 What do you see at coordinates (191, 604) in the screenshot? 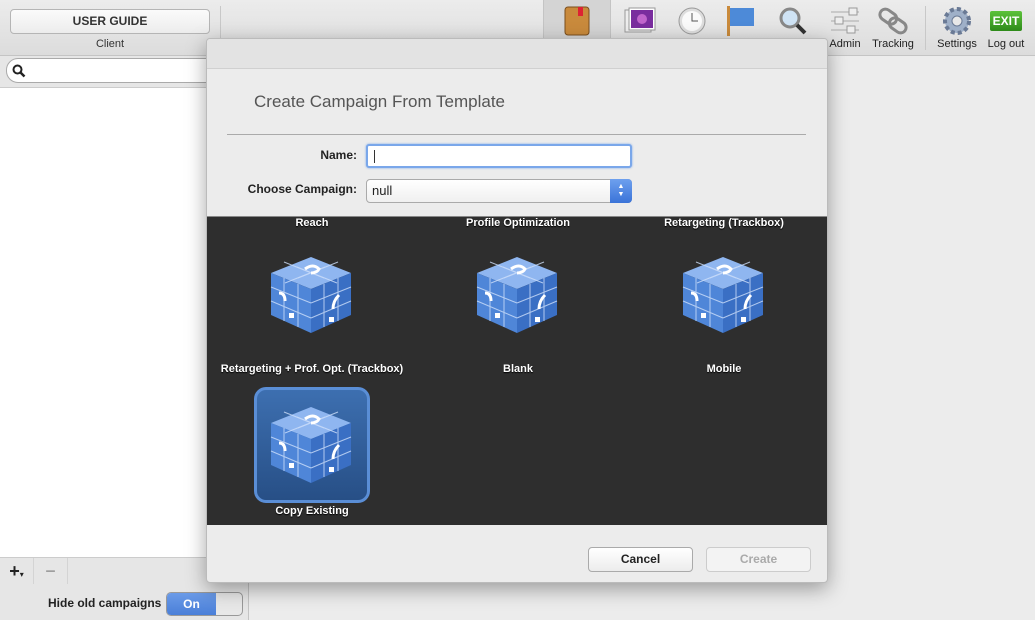
I see `toggle-on-label: On` at bounding box center [191, 604].